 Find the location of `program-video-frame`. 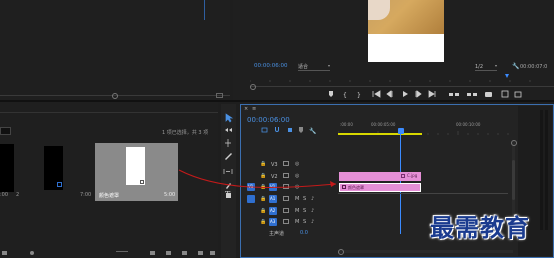

program-video-frame is located at coordinates (406, 31).